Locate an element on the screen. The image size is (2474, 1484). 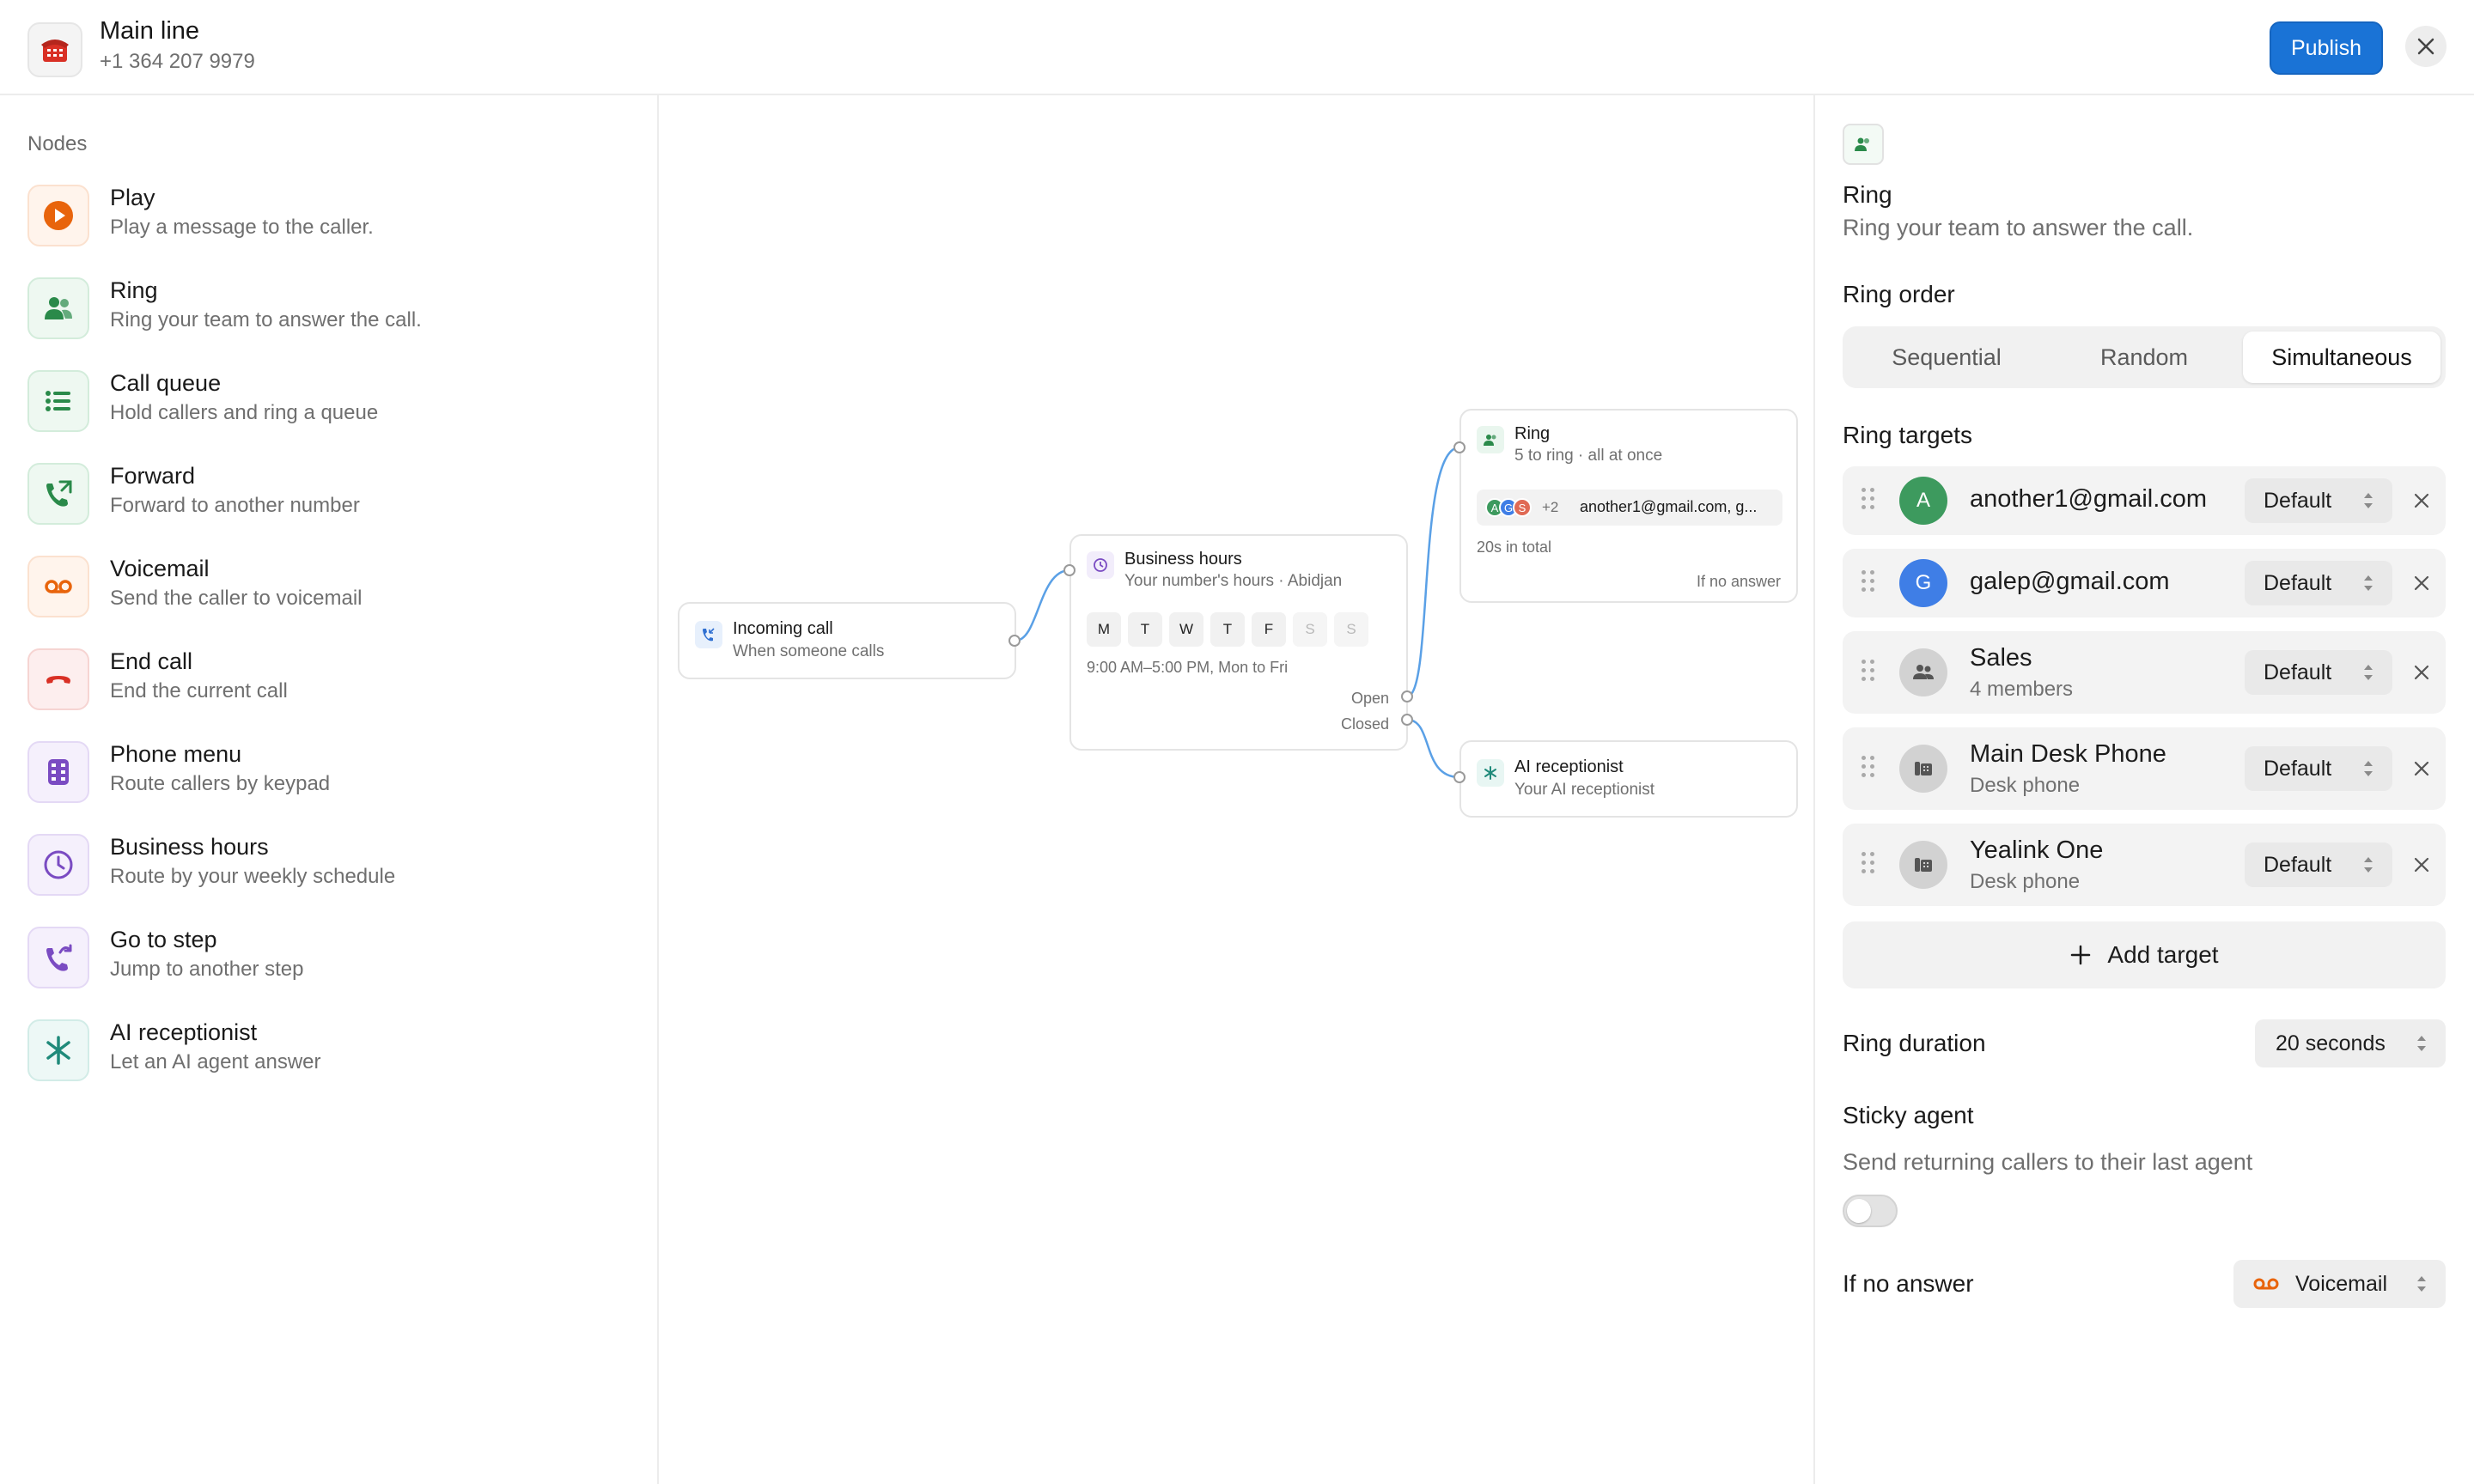
ai-node-sub: Your AI receptionist is located at coordinates (1584, 790).